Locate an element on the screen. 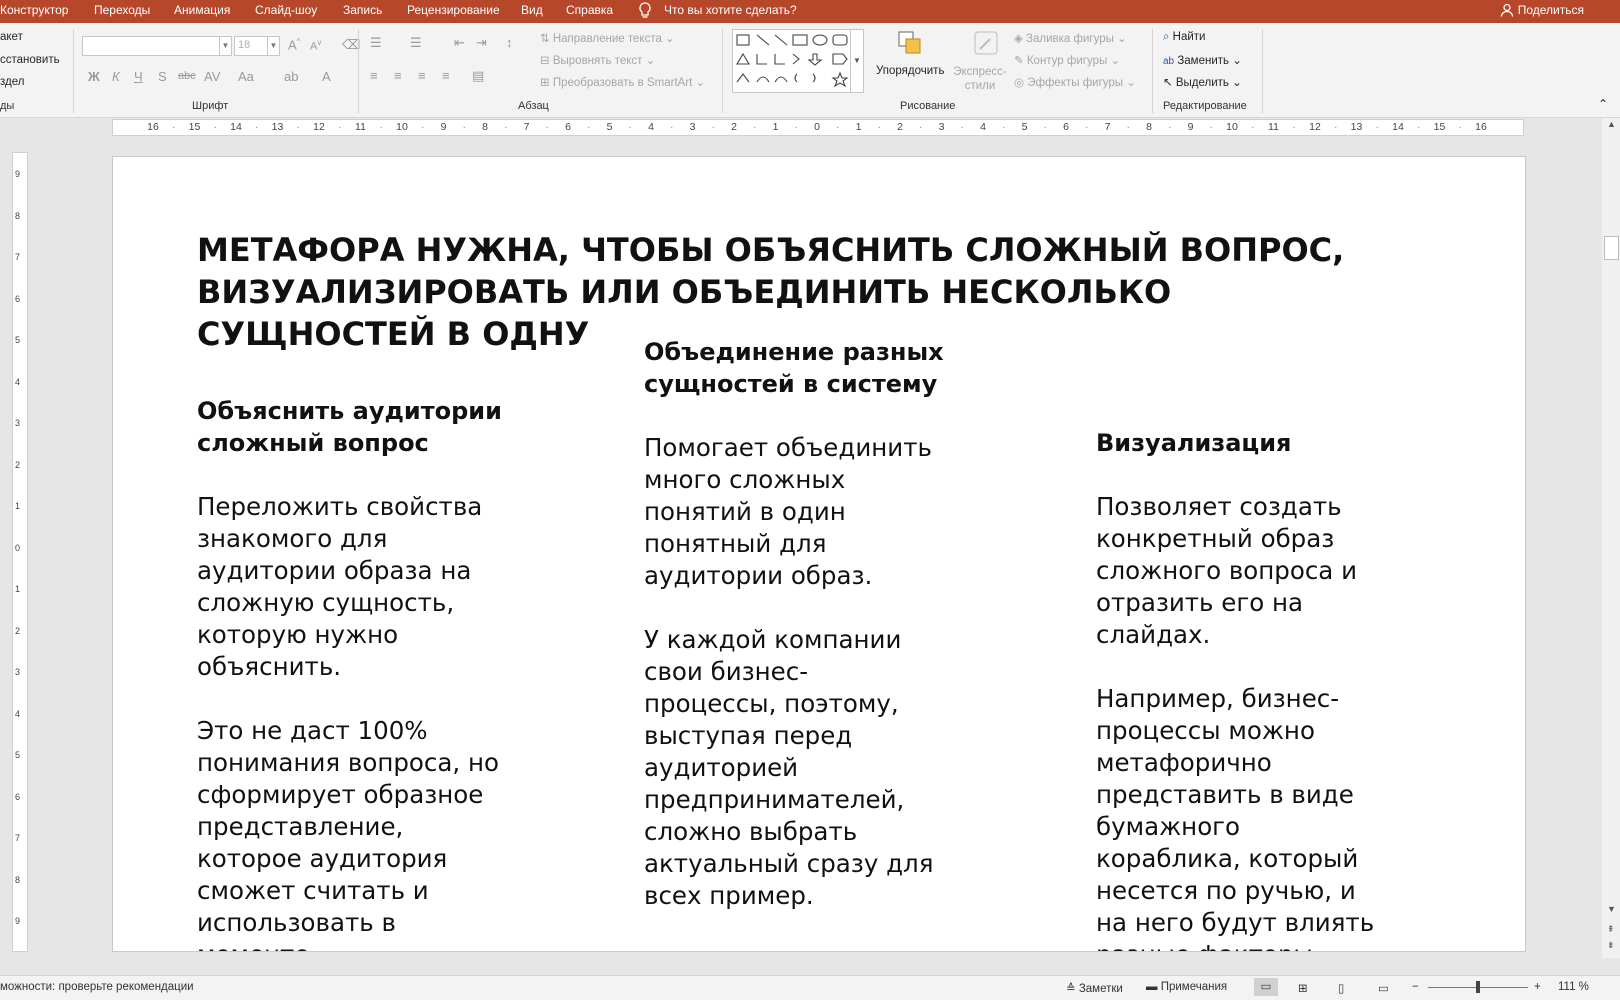 Image resolution: width=1620 pixels, height=1000 pixels. highlight-icon: ab is located at coordinates (291, 76).